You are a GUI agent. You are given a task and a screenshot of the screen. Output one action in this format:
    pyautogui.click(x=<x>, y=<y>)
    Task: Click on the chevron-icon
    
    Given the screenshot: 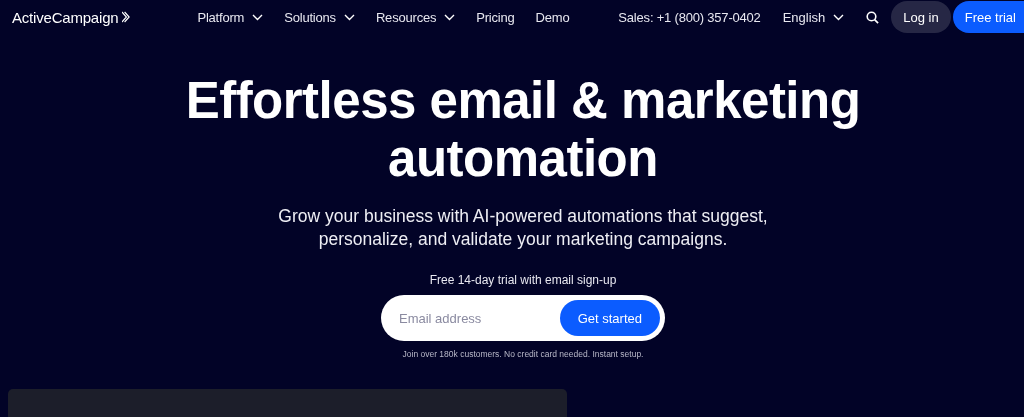 What is the action you would take?
    pyautogui.click(x=127, y=17)
    